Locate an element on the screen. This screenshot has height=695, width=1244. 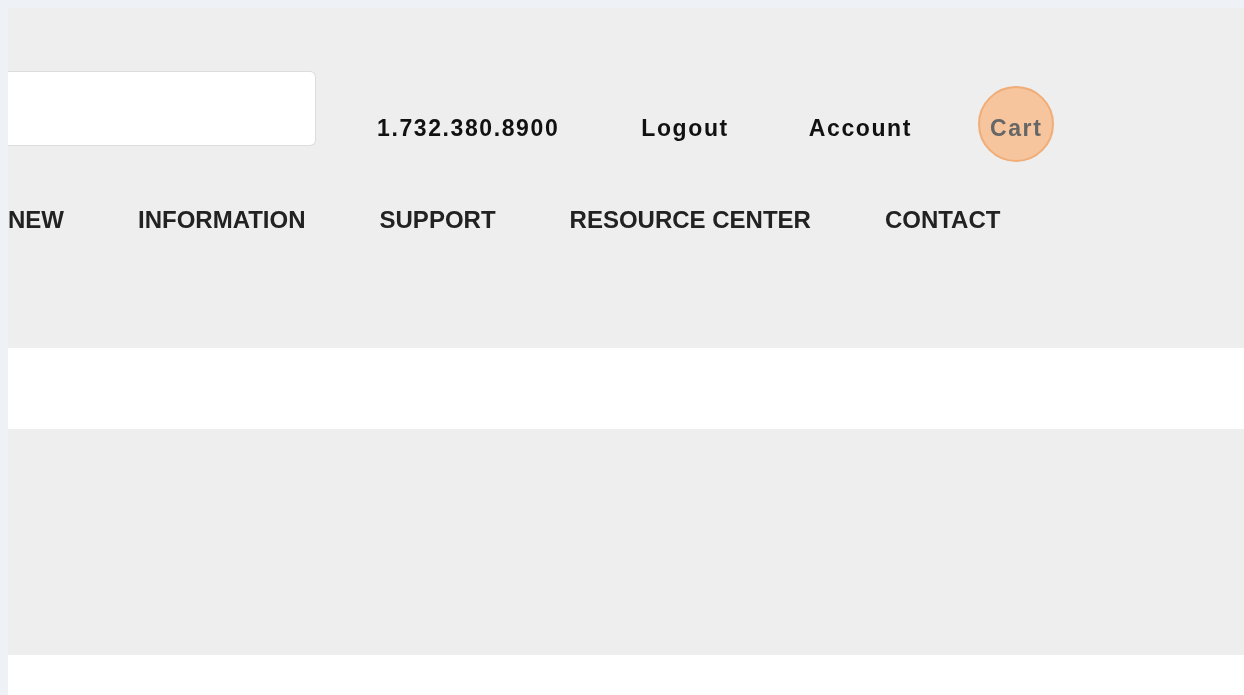
nav-link: SUPPORT is located at coordinates (437, 220).